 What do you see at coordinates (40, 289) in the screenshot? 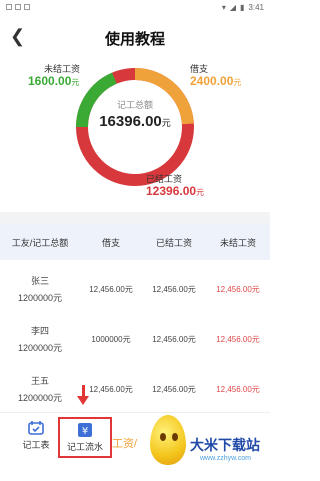
I see `worker-cell: 张三 1200000元` at bounding box center [40, 289].